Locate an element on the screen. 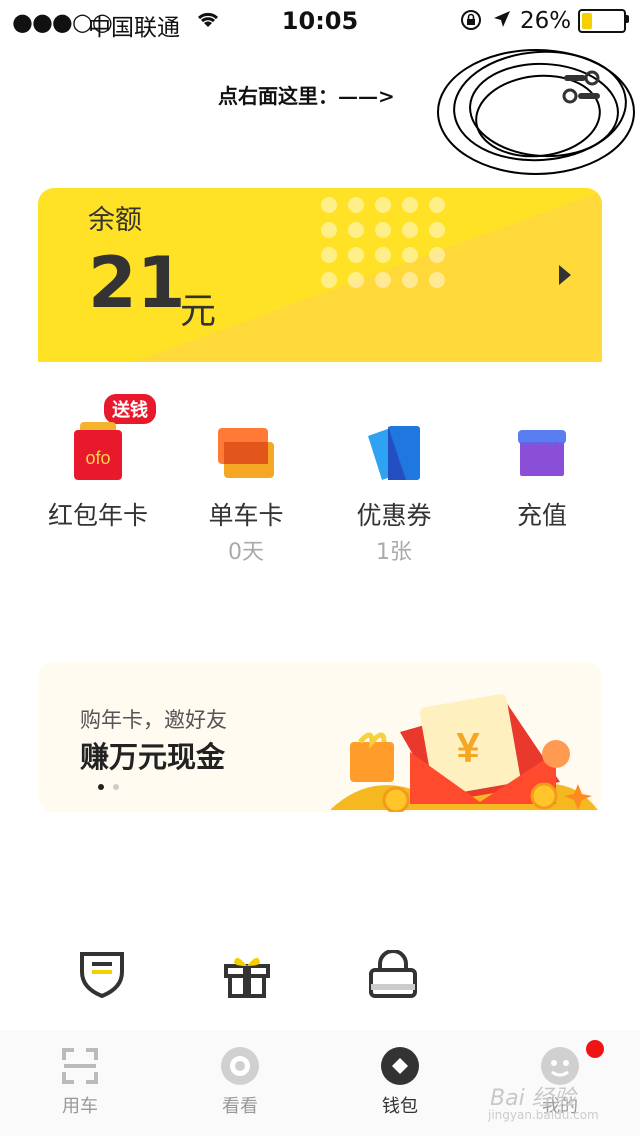 The height and width of the screenshot is (1136, 640). carousel-indicator is located at coordinates (112, 787).